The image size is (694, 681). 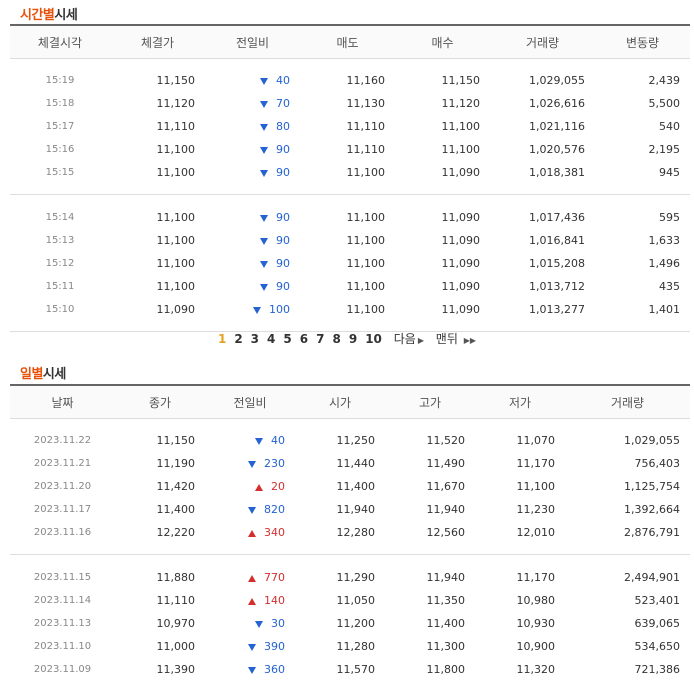 I want to click on change-cell: 30, so click(x=250, y=623).